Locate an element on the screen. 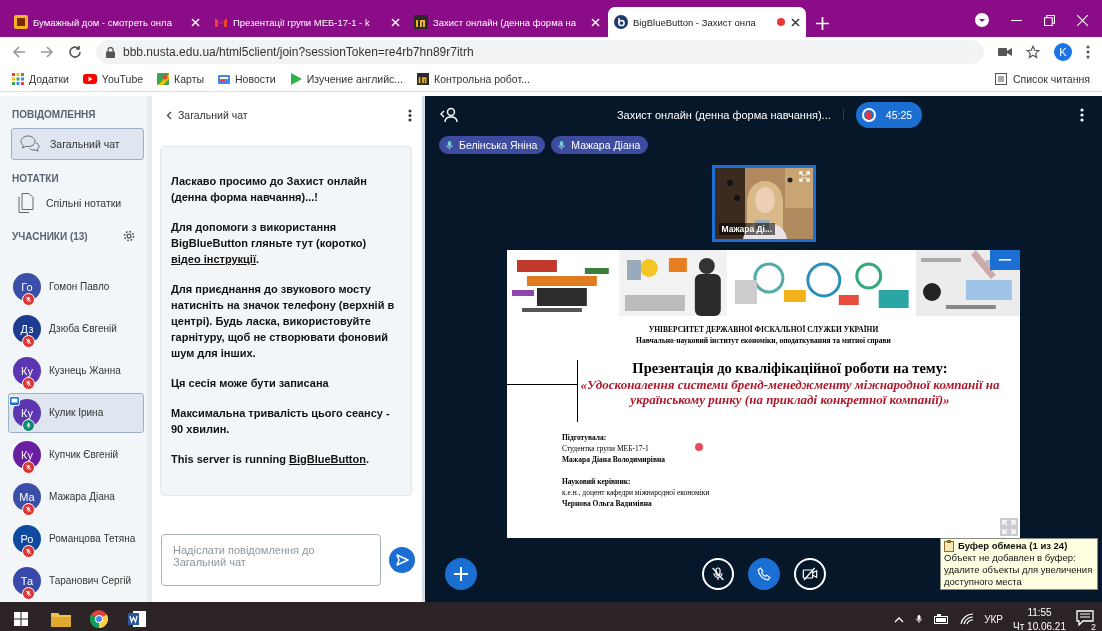  browser-tab: BigBlueButton - Захист онла is located at coordinates (707, 22).